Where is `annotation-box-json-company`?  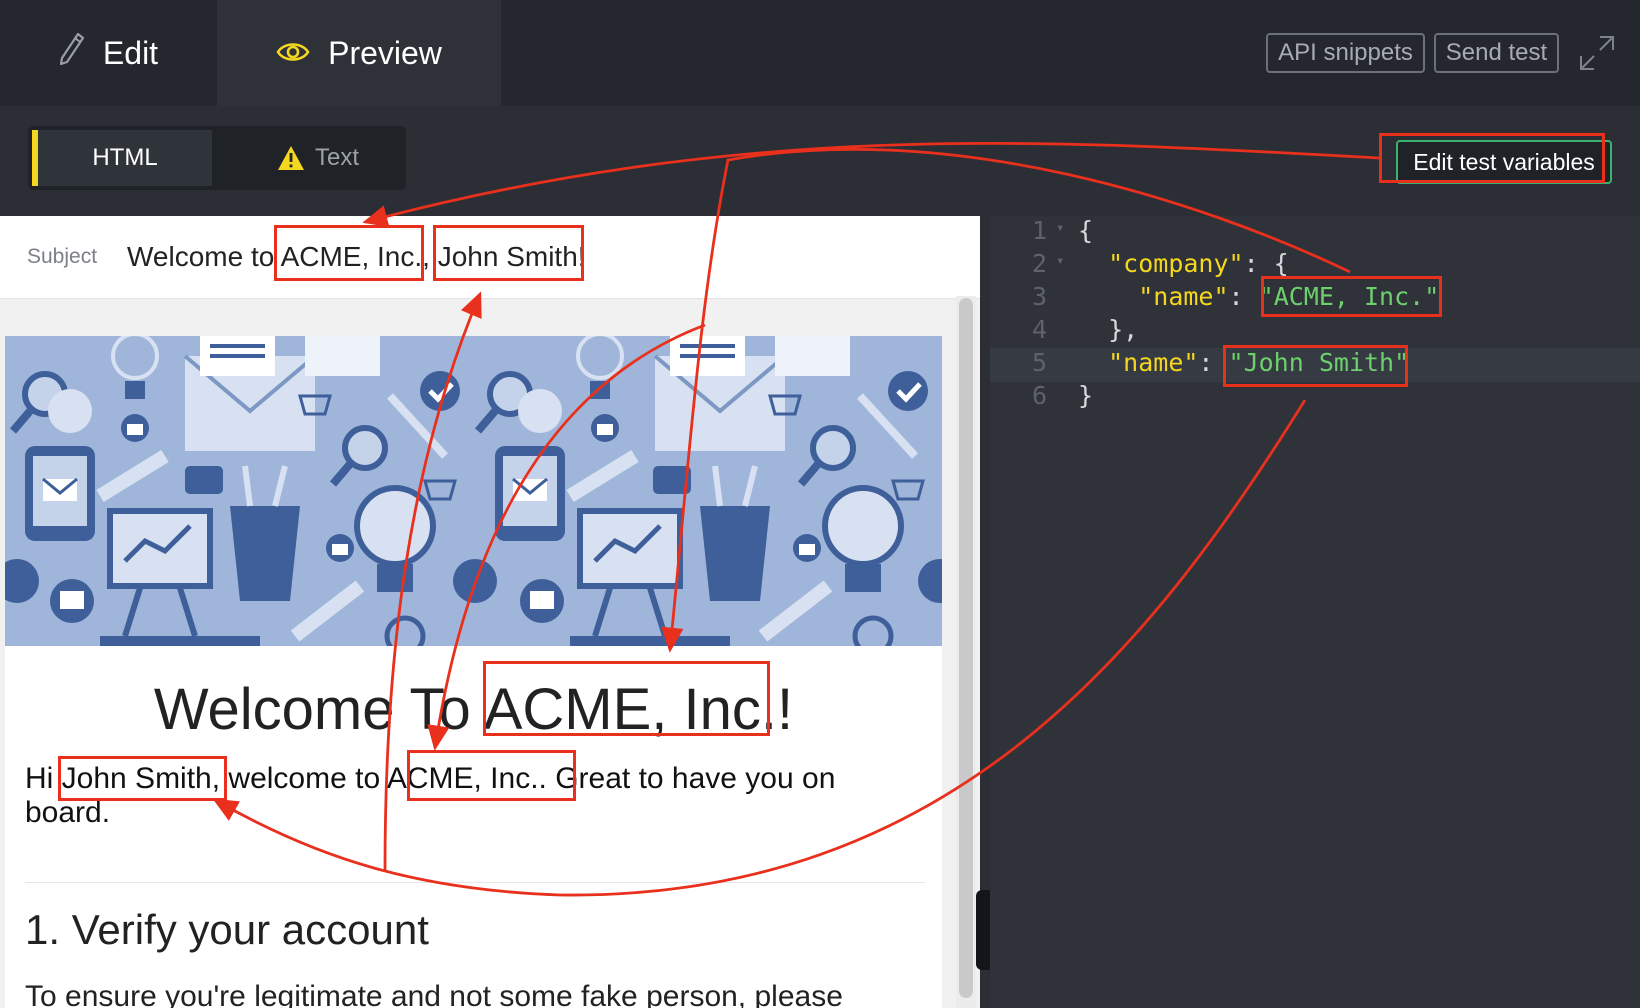
annotation-box-json-company is located at coordinates (1351, 296).